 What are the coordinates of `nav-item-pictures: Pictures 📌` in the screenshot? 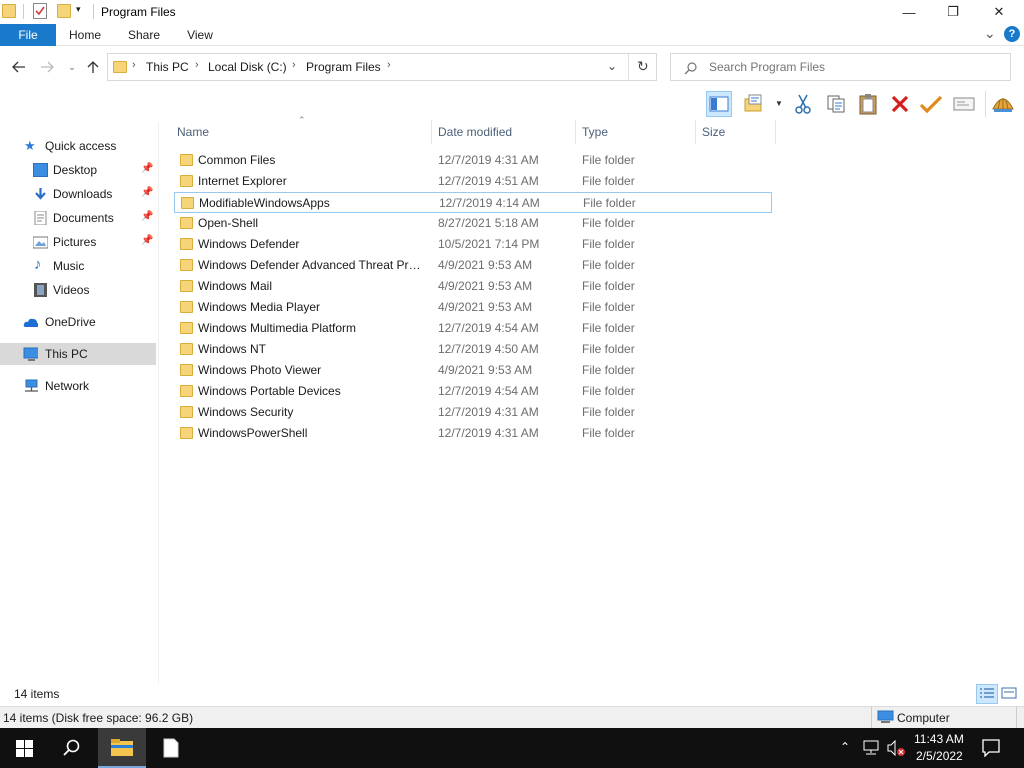 It's located at (78, 242).